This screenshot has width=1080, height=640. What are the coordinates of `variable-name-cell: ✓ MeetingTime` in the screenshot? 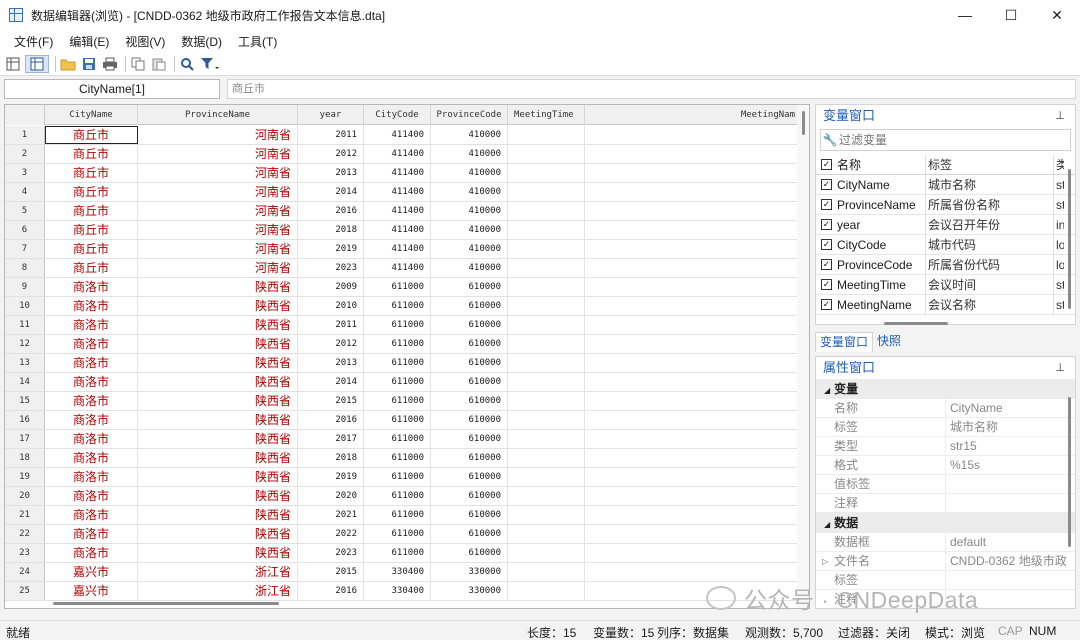 It's located at (871, 284).